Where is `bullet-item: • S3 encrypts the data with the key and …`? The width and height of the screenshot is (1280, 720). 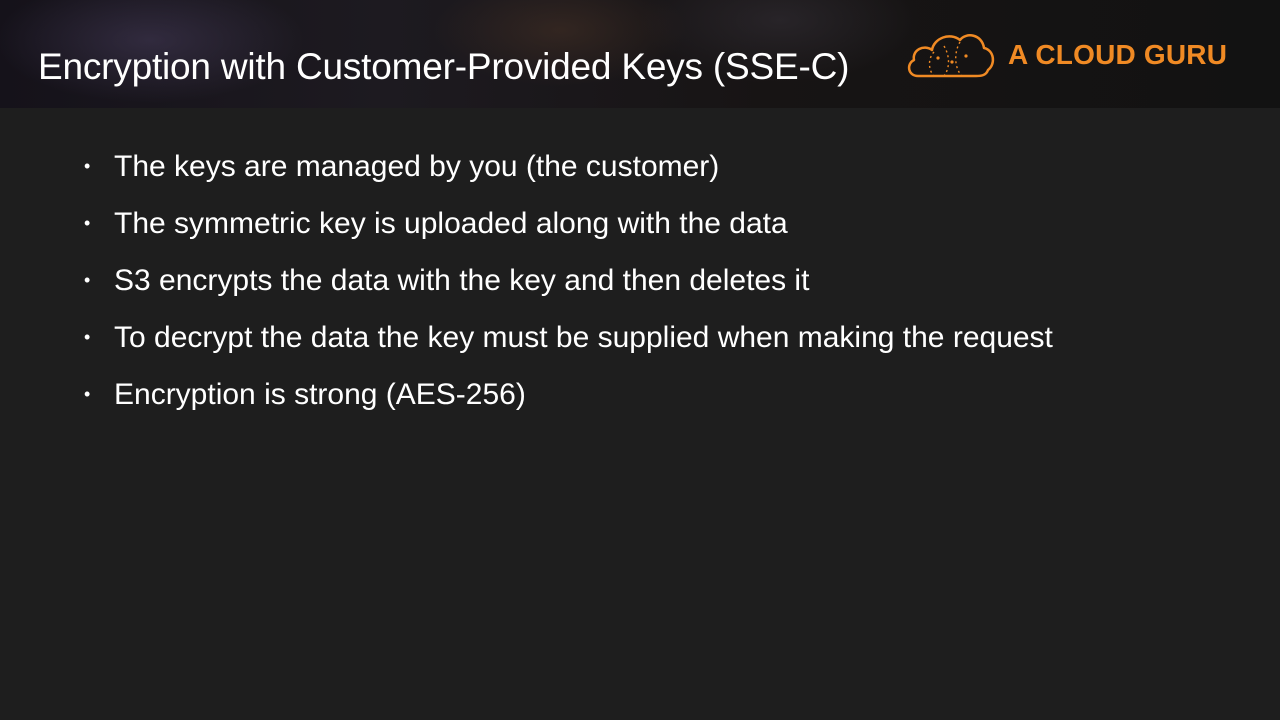
bullet-item: • S3 encrypts the data with the key and … is located at coordinates (568, 280).